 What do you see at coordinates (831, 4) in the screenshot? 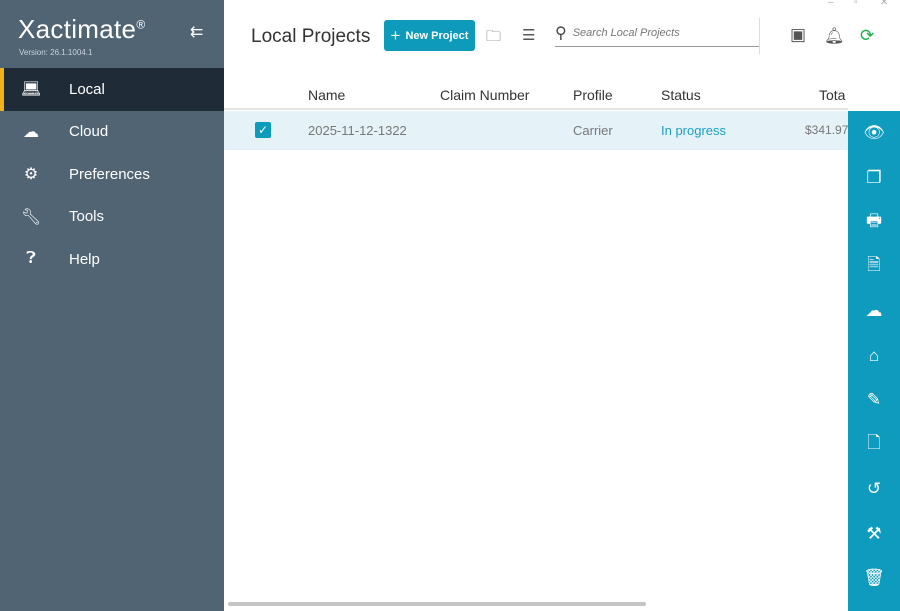
I see `minimize-icon: –` at bounding box center [831, 4].